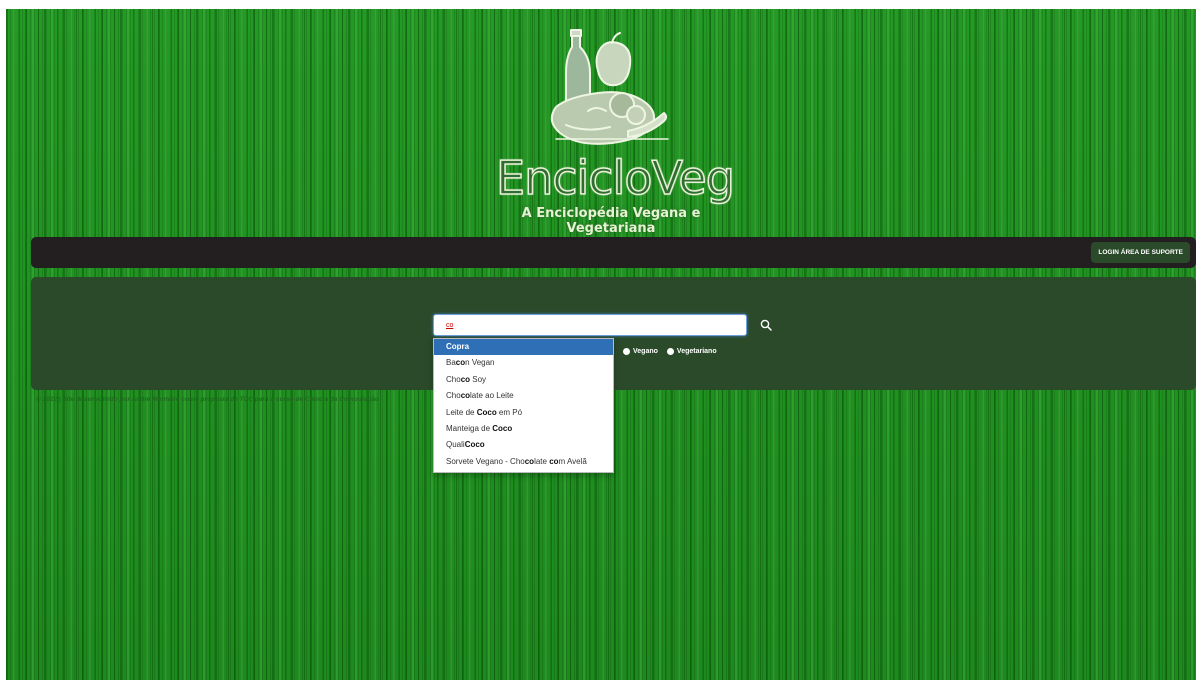  Describe the element at coordinates (461, 412) in the screenshot. I see `autocomplete-item-text: Leite de` at that location.